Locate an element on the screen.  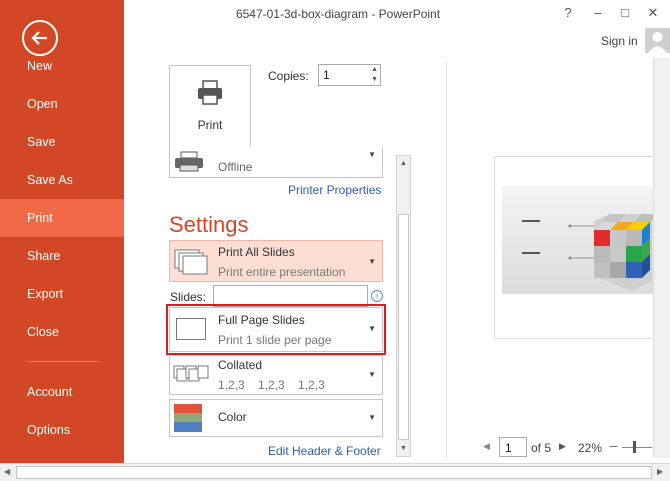
scroll-down-icon: ▼ is located at coordinates (403, 448).